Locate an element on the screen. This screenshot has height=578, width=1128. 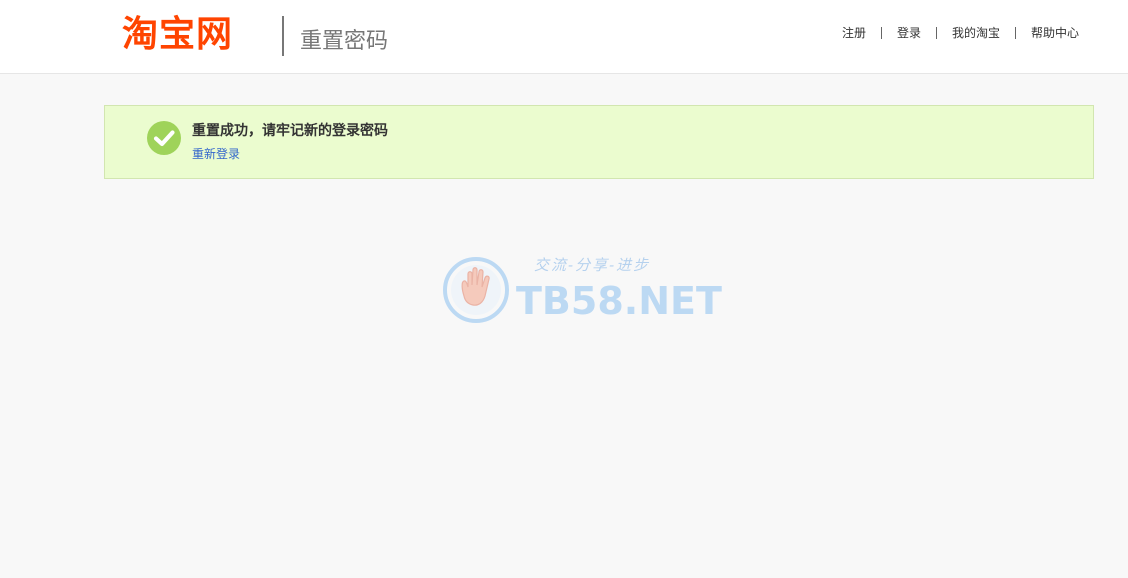
watermark: 交流-分享-进步 TB58.NET is located at coordinates (582, 290).